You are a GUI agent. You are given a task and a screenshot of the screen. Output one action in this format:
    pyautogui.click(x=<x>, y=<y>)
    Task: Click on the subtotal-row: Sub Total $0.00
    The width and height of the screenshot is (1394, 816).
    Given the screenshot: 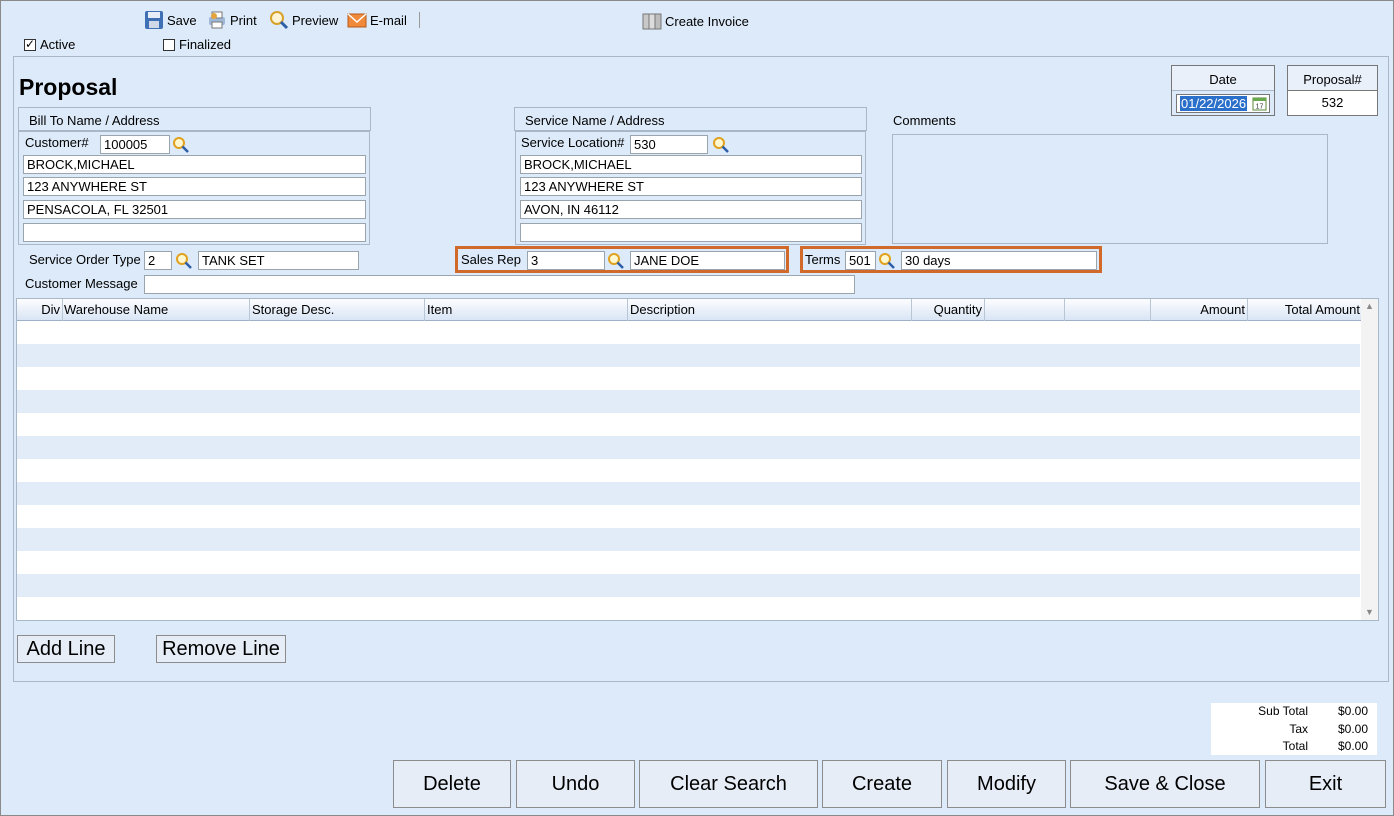 What is the action you would take?
    pyautogui.click(x=1294, y=712)
    